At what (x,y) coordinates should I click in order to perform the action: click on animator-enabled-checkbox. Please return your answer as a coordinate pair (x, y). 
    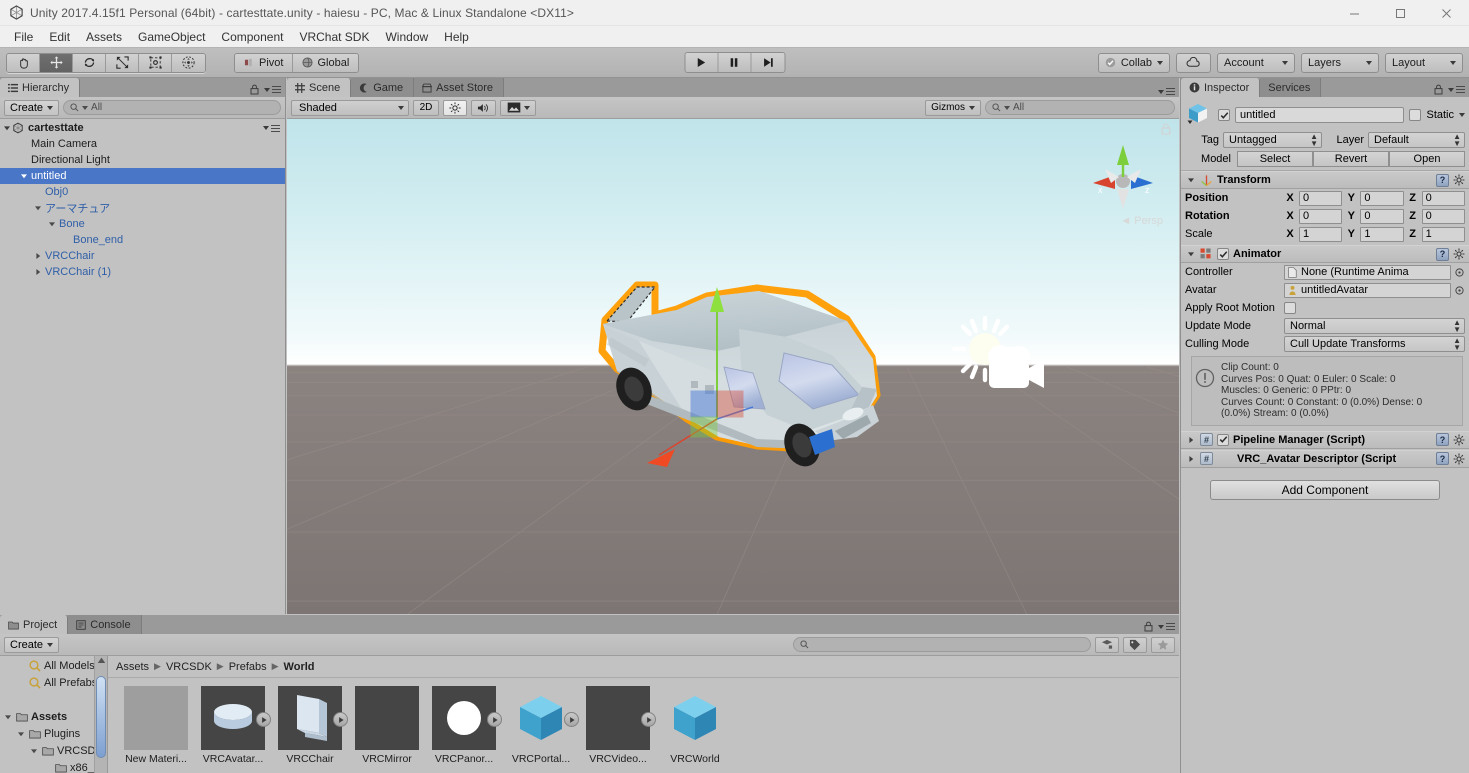
    Looking at the image, I should click on (1223, 254).